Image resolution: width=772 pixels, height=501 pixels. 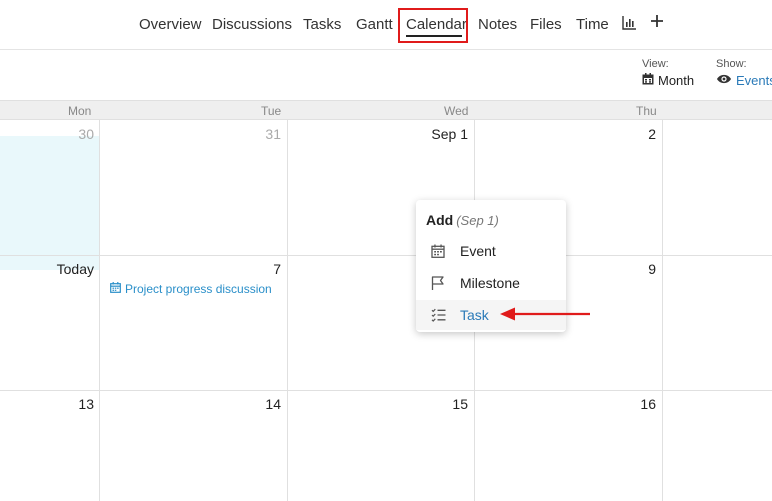 I want to click on show-value: Events, so click(x=754, y=80).